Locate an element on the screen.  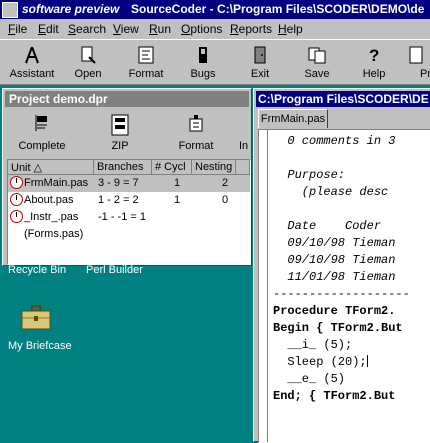
help-button: ? Help is located at coordinates (374, 63).